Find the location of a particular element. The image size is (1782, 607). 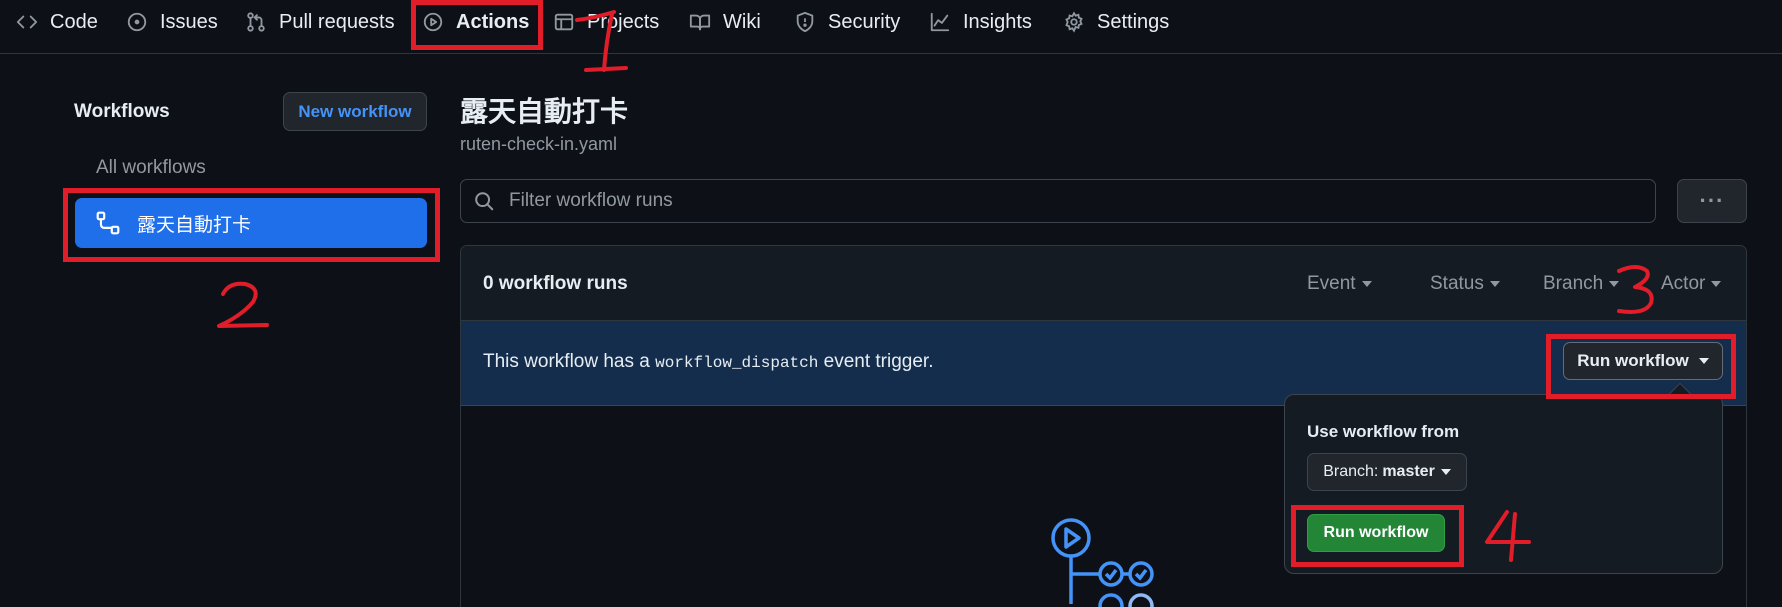

tab-wiki: Wiki is located at coordinates (725, 22).